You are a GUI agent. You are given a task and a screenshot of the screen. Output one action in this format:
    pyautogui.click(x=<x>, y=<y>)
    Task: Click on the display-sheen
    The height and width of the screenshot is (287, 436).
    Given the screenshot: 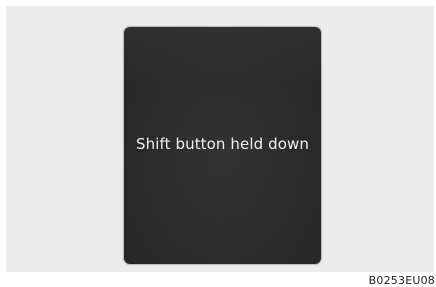 What is the action you would take?
    pyautogui.click(x=222, y=57)
    